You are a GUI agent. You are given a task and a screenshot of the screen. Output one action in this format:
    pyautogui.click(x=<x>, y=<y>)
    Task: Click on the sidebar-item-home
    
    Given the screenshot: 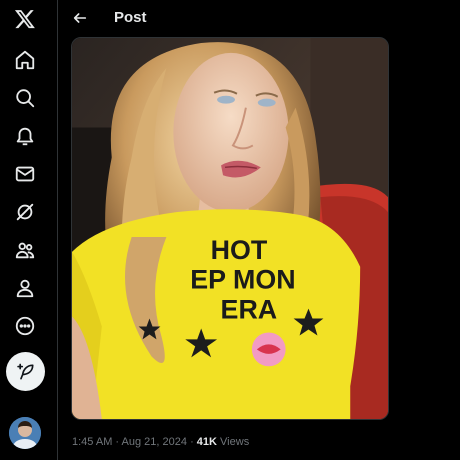 What is the action you would take?
    pyautogui.click(x=25, y=60)
    